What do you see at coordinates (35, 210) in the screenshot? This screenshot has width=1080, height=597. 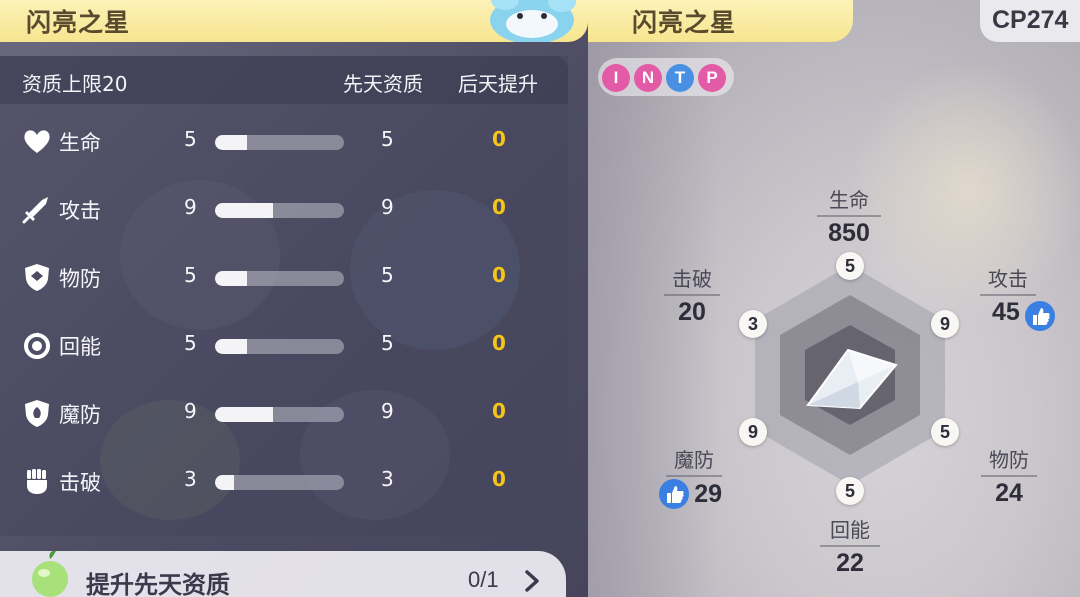 I see `sword-icon` at bounding box center [35, 210].